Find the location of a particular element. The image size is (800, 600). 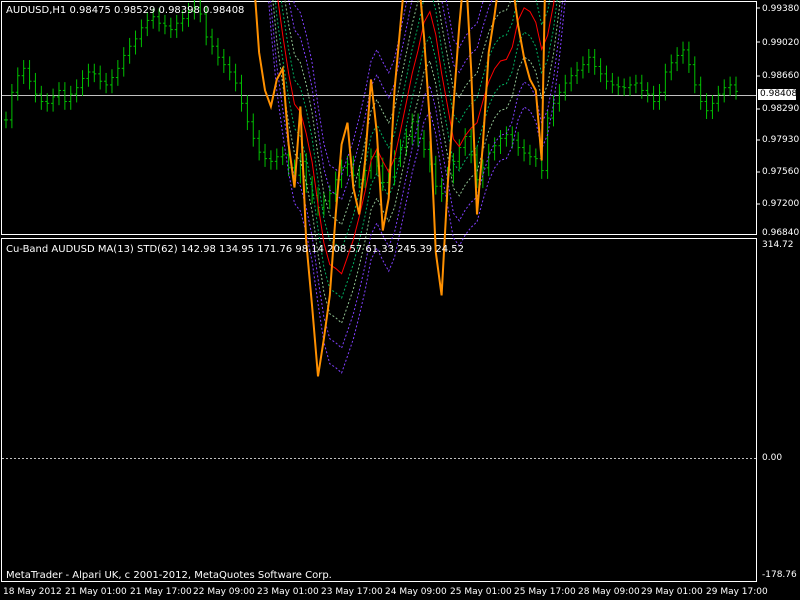

date-tick: 29 May 17:00 is located at coordinates (737, 592).